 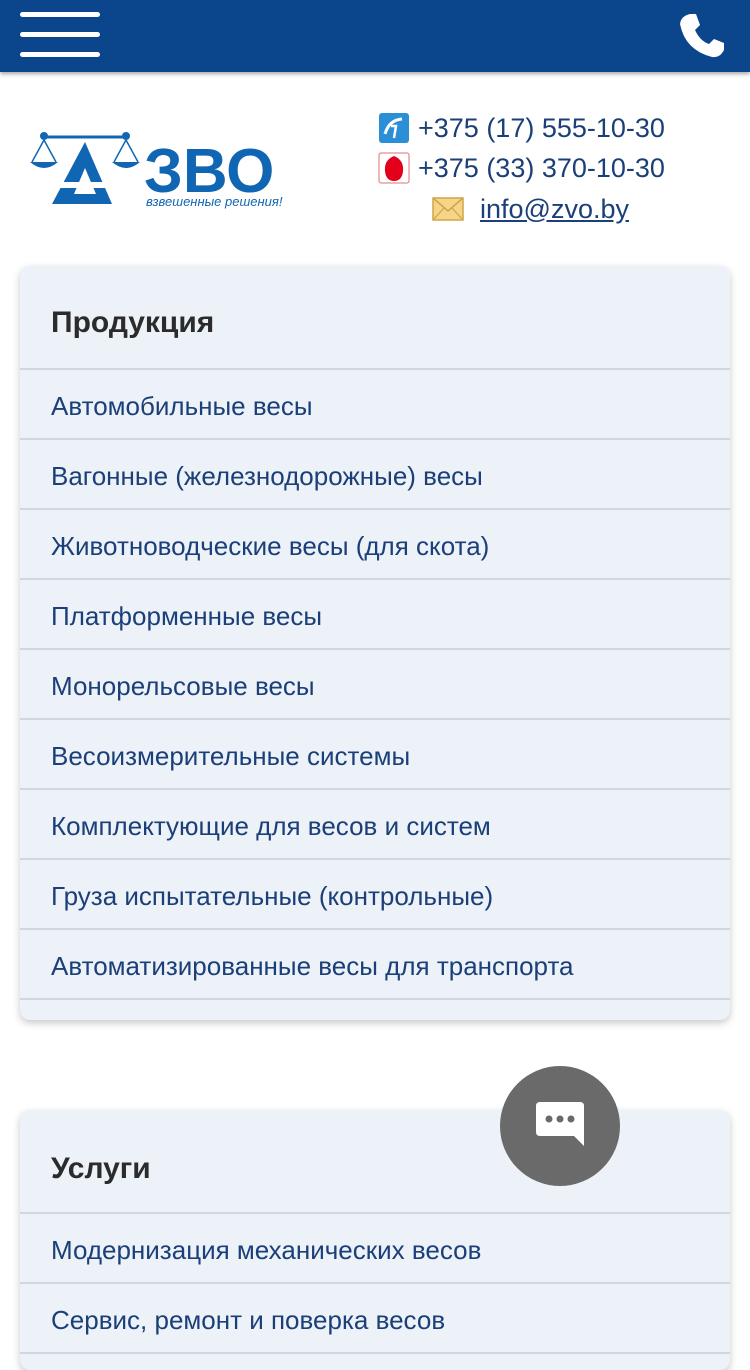 I want to click on hamburger-menu-icon, so click(x=60, y=35).